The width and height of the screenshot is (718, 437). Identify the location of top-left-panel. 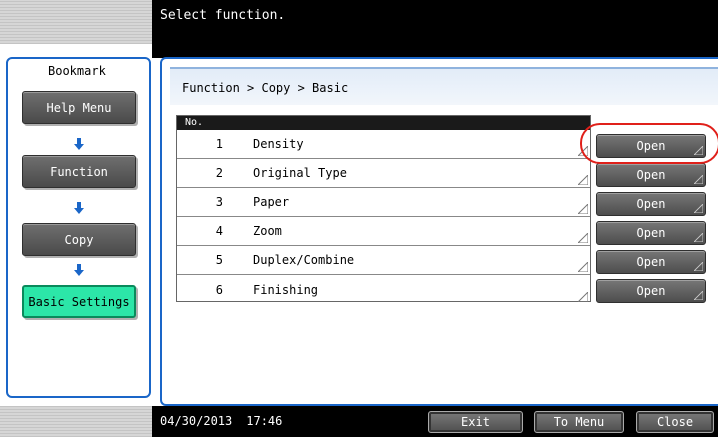
(76, 22).